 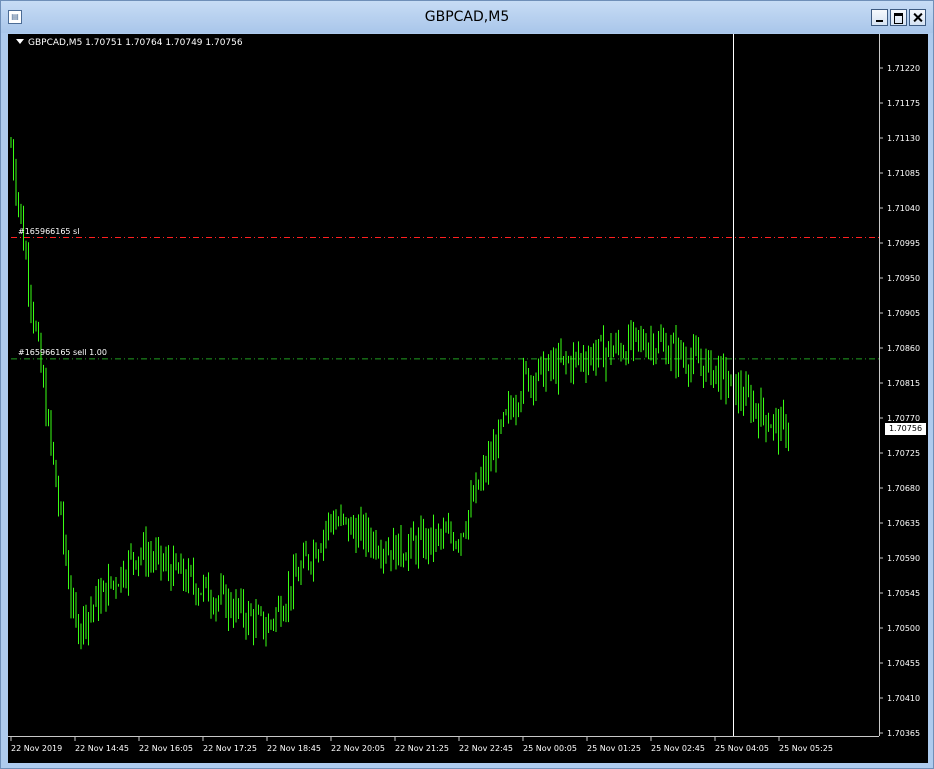 What do you see at coordinates (903, 593) in the screenshot?
I see `price-tick-label: 1.70545` at bounding box center [903, 593].